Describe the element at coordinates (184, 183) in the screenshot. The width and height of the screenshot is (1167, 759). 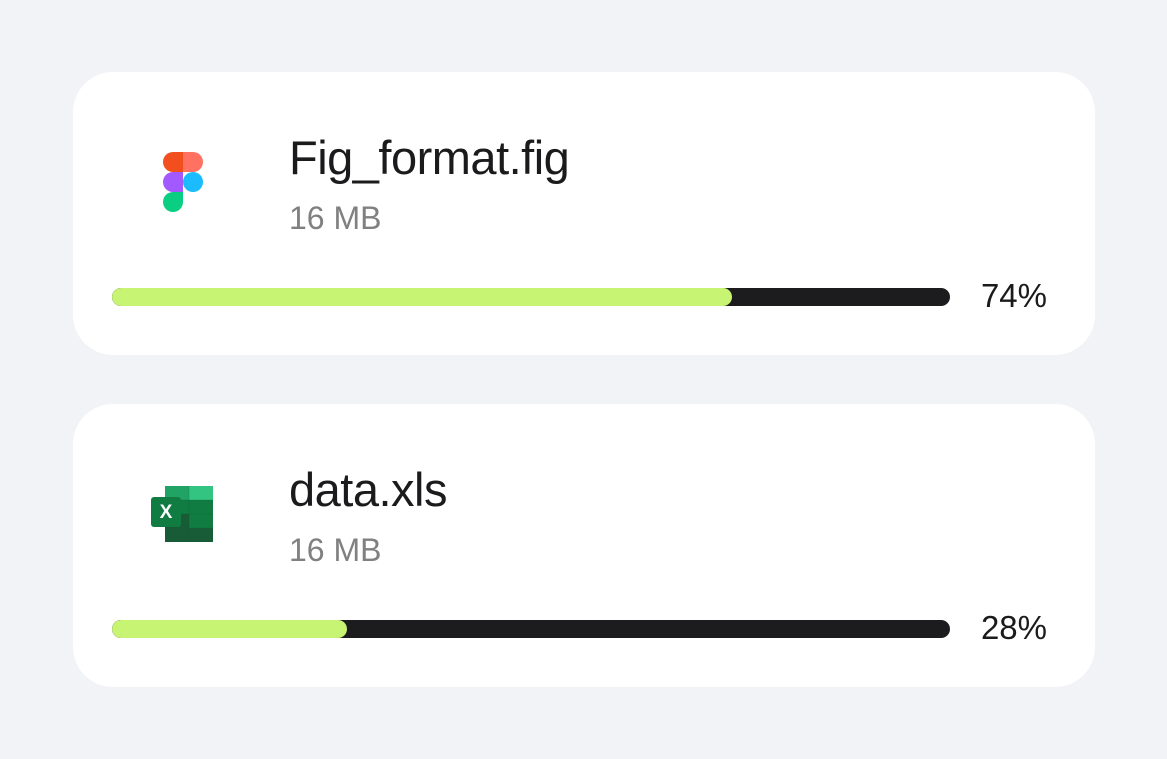
I see `figma-icon` at that location.